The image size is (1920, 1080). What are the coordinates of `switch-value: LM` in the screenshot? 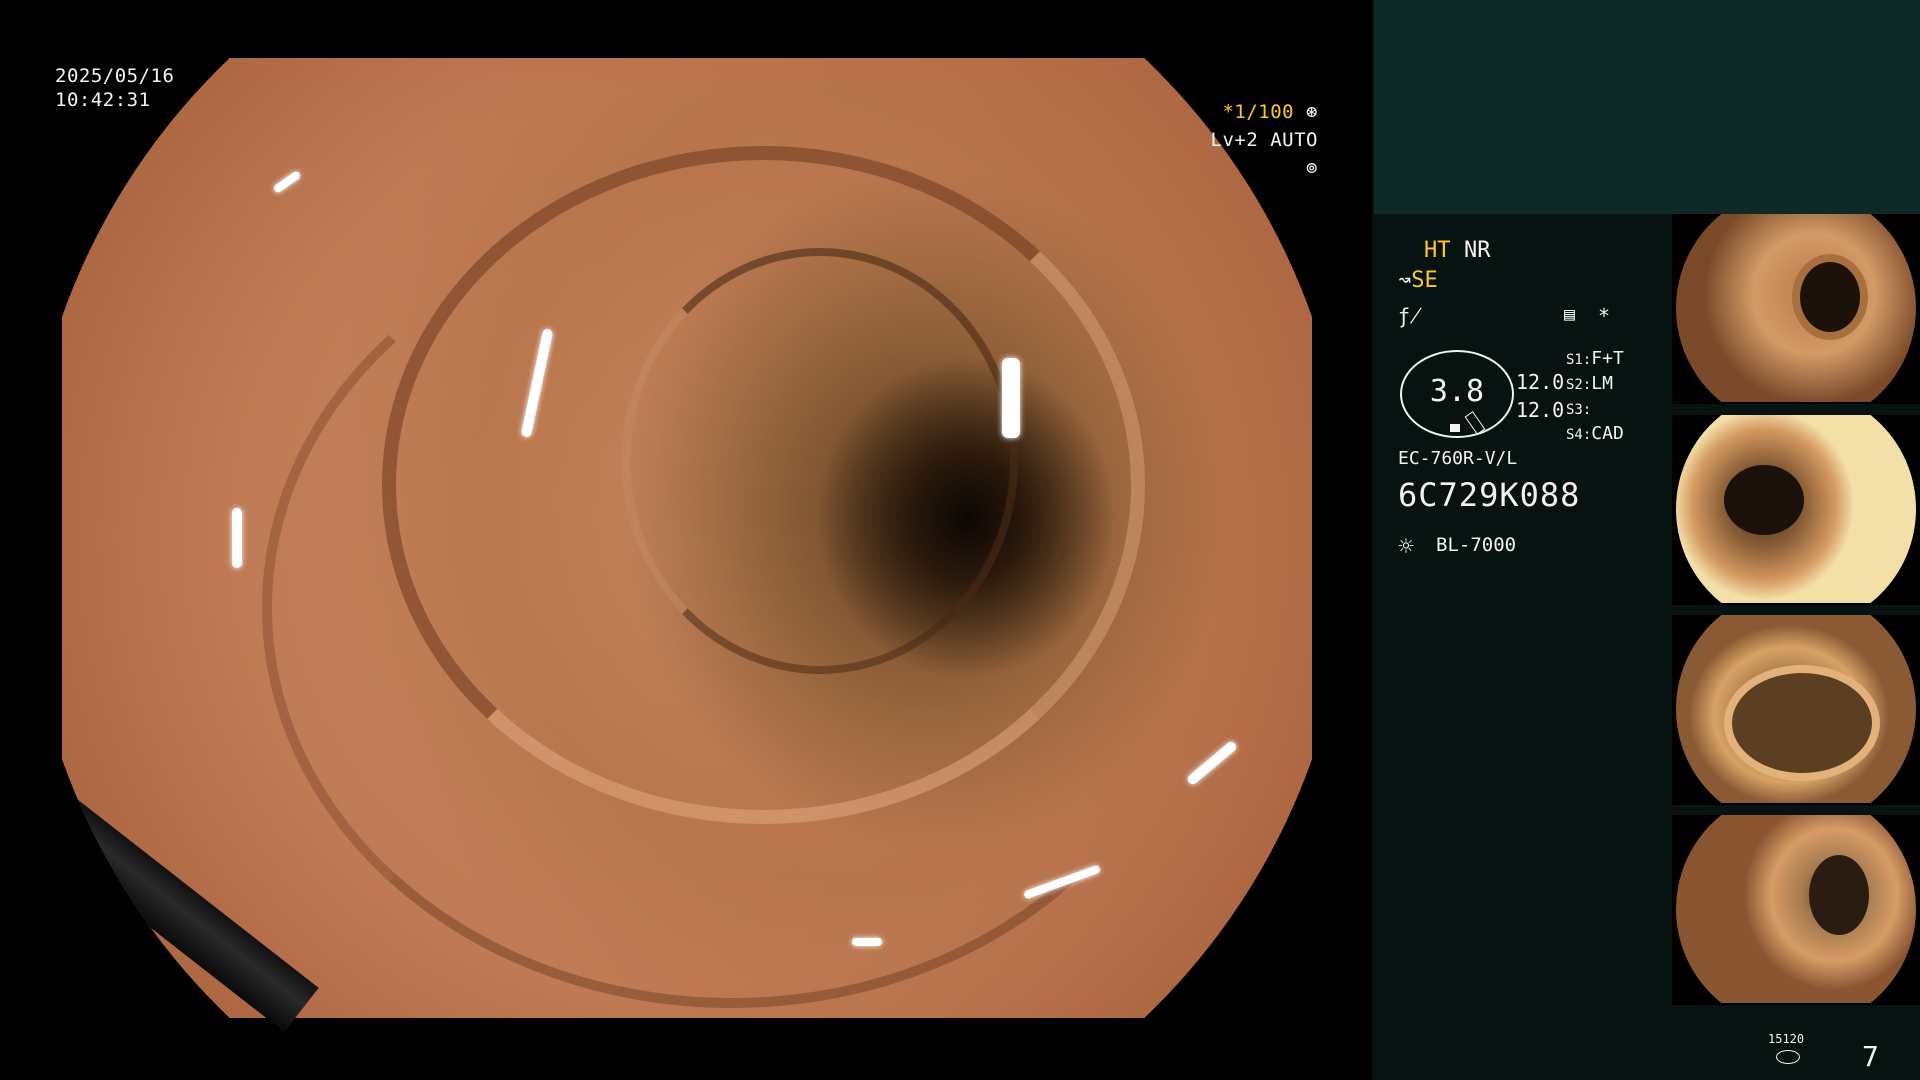 It's located at (1602, 383).